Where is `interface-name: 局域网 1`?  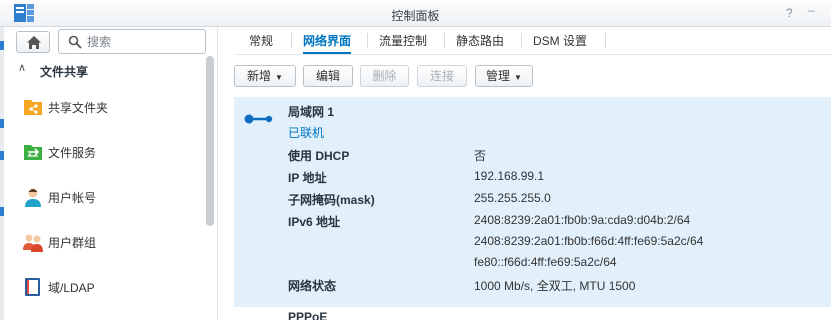
interface-name: 局域网 1 is located at coordinates (311, 112).